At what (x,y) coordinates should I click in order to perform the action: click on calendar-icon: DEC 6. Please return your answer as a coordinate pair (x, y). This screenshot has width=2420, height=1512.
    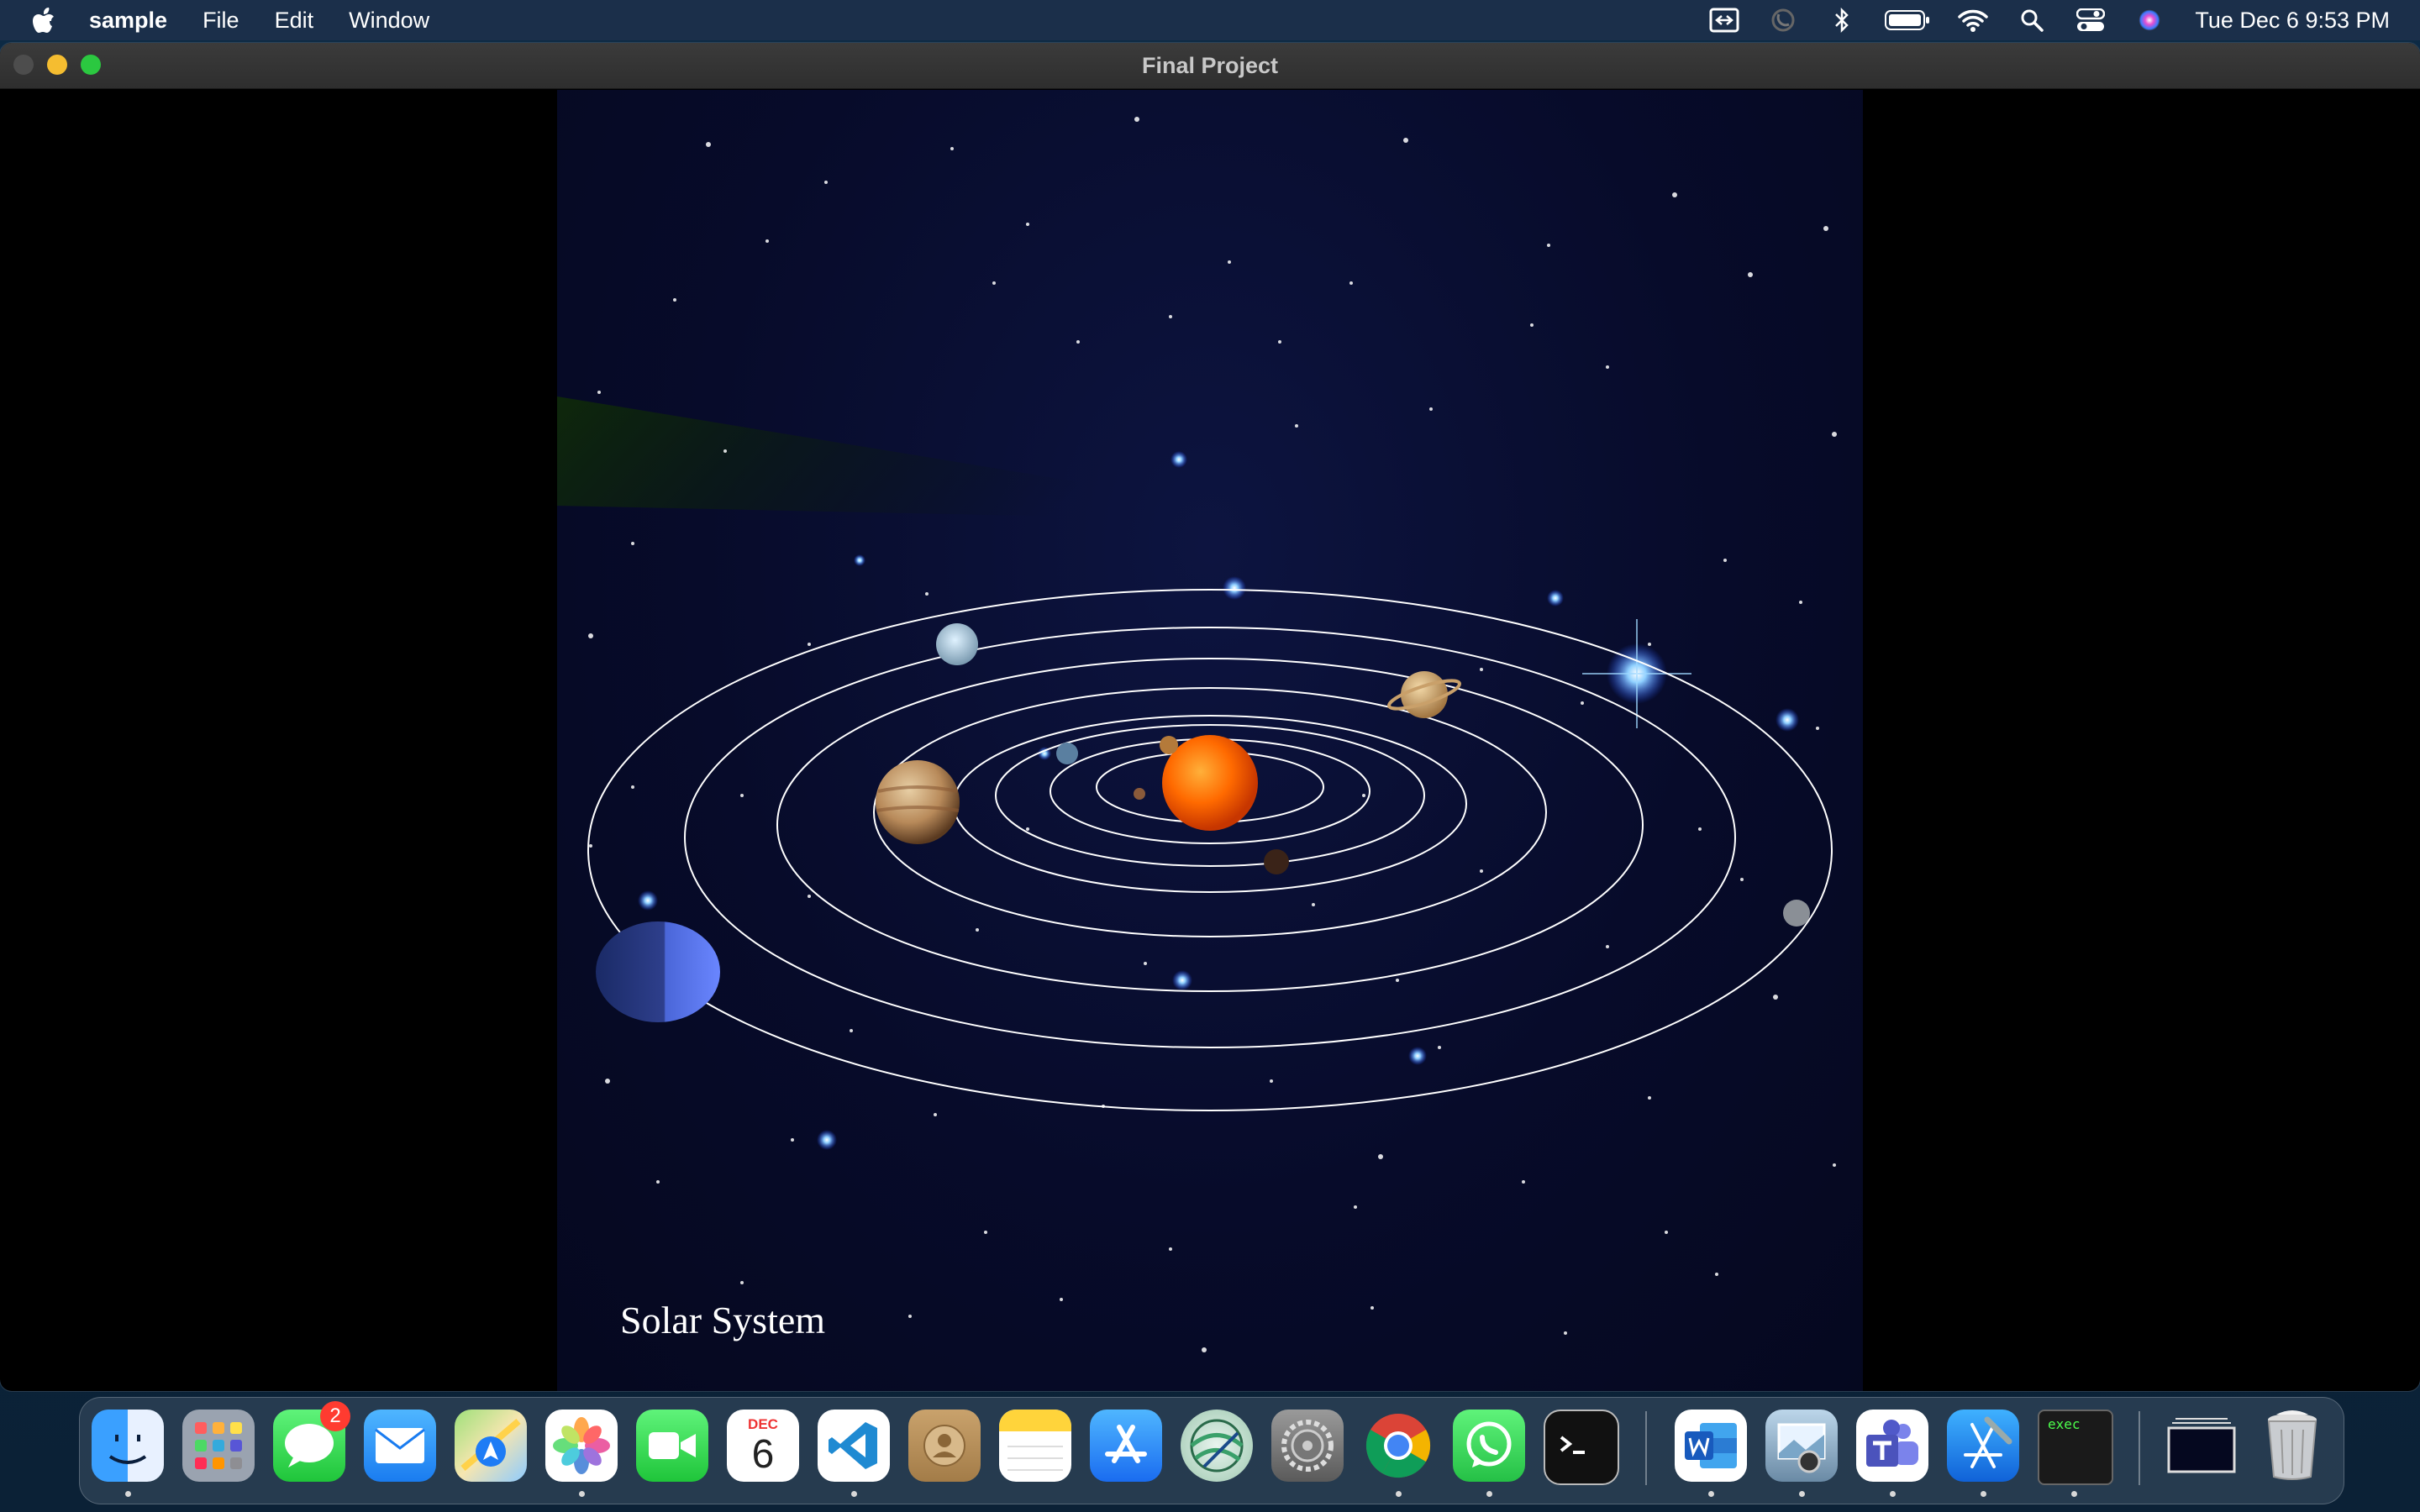
    Looking at the image, I should click on (763, 1446).